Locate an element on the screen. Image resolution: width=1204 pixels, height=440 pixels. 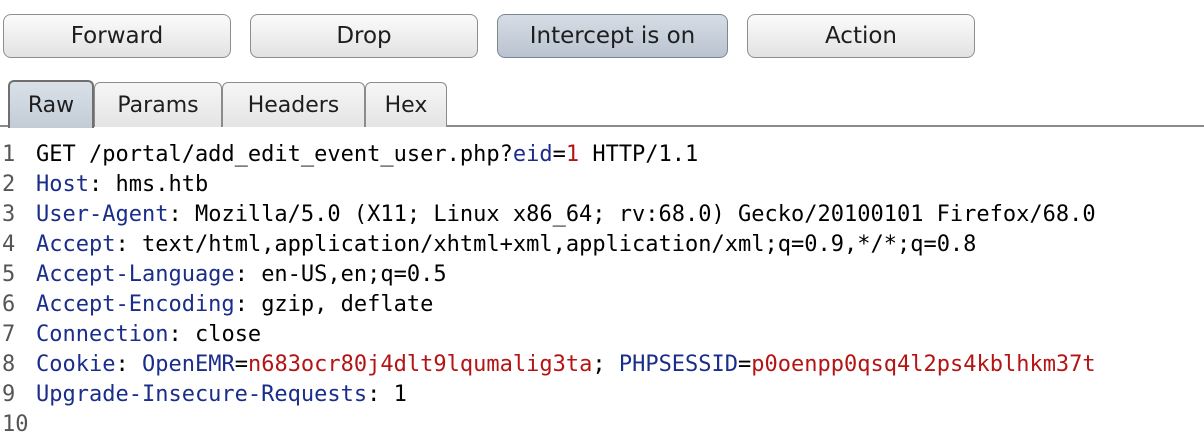
header-value: close is located at coordinates (228, 334).